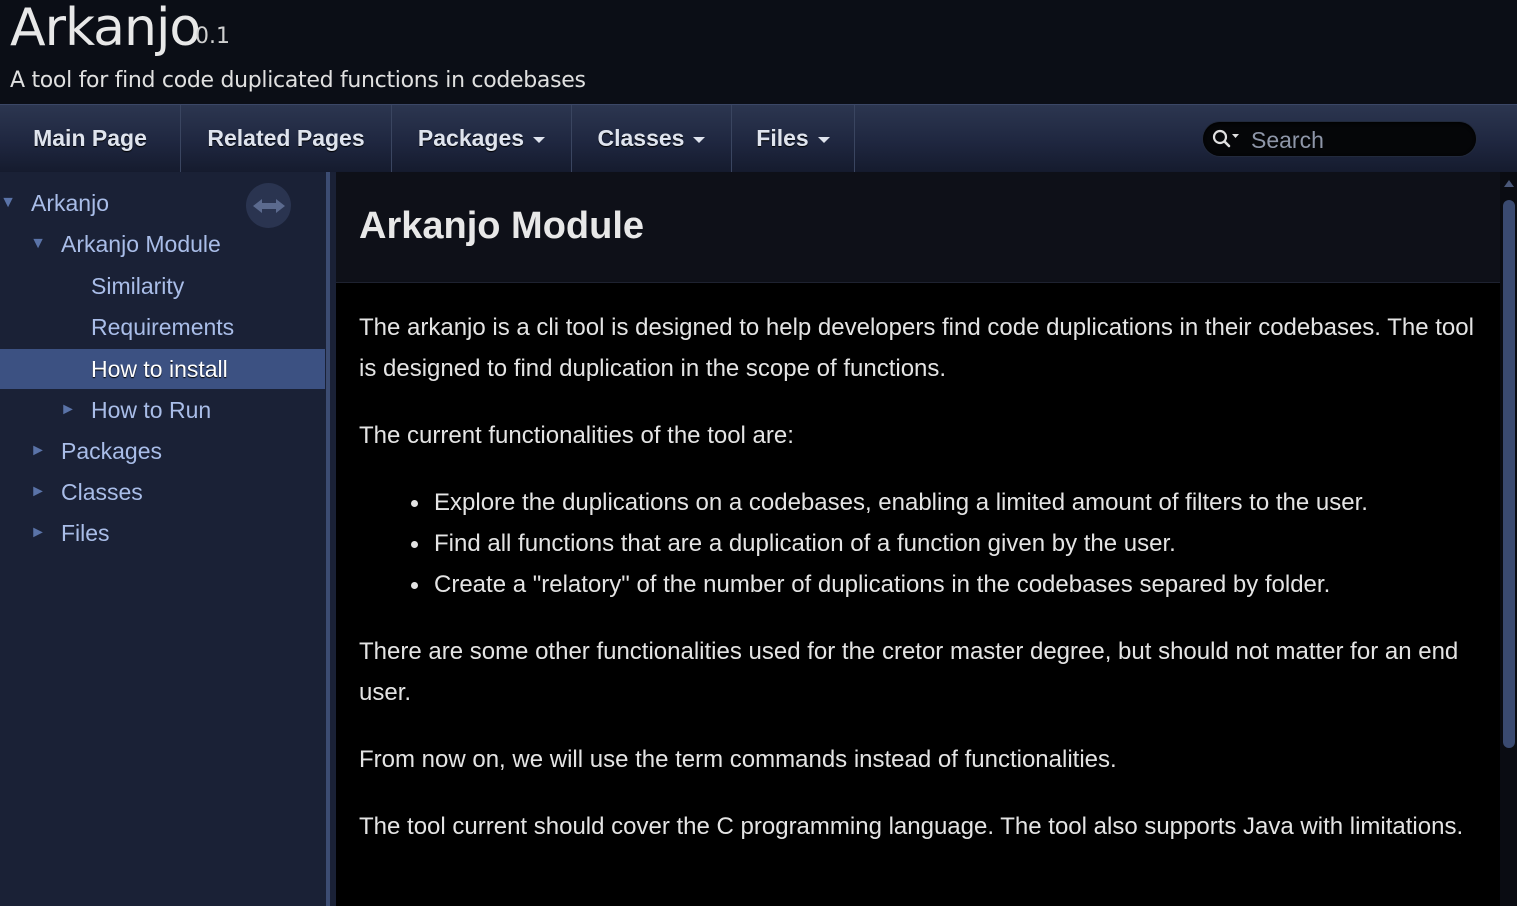 This screenshot has width=1517, height=906. I want to click on nav-main-page-label: Main Page, so click(90, 138).